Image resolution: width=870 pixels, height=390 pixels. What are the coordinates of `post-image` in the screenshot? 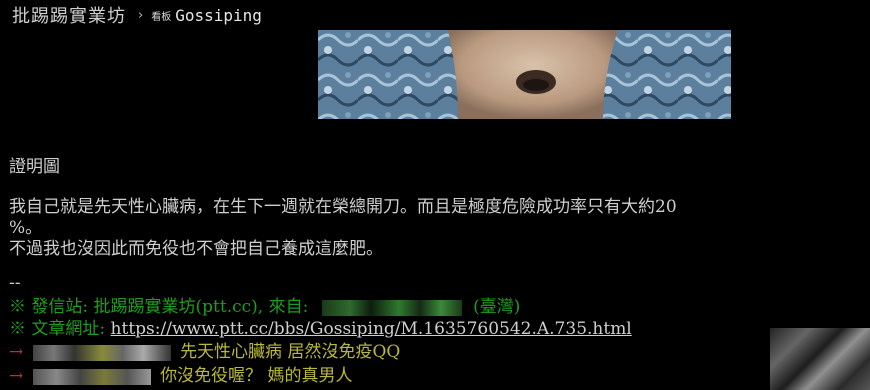 It's located at (524, 74).